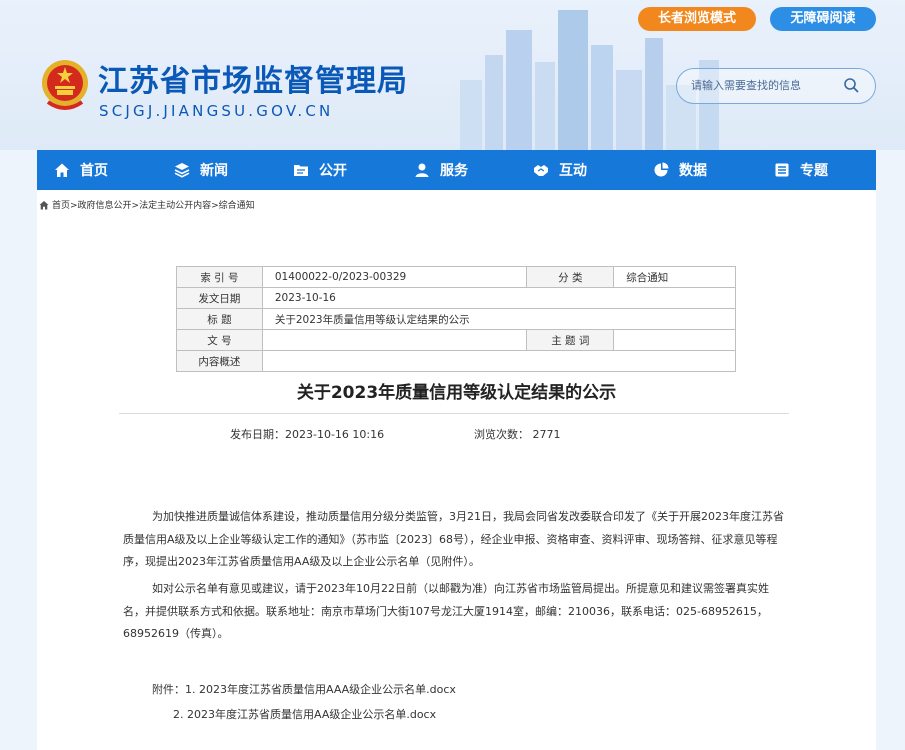 This screenshot has height=750, width=905. What do you see at coordinates (570, 340) in the screenshot?
I see `subject-label: 主 题 词` at bounding box center [570, 340].